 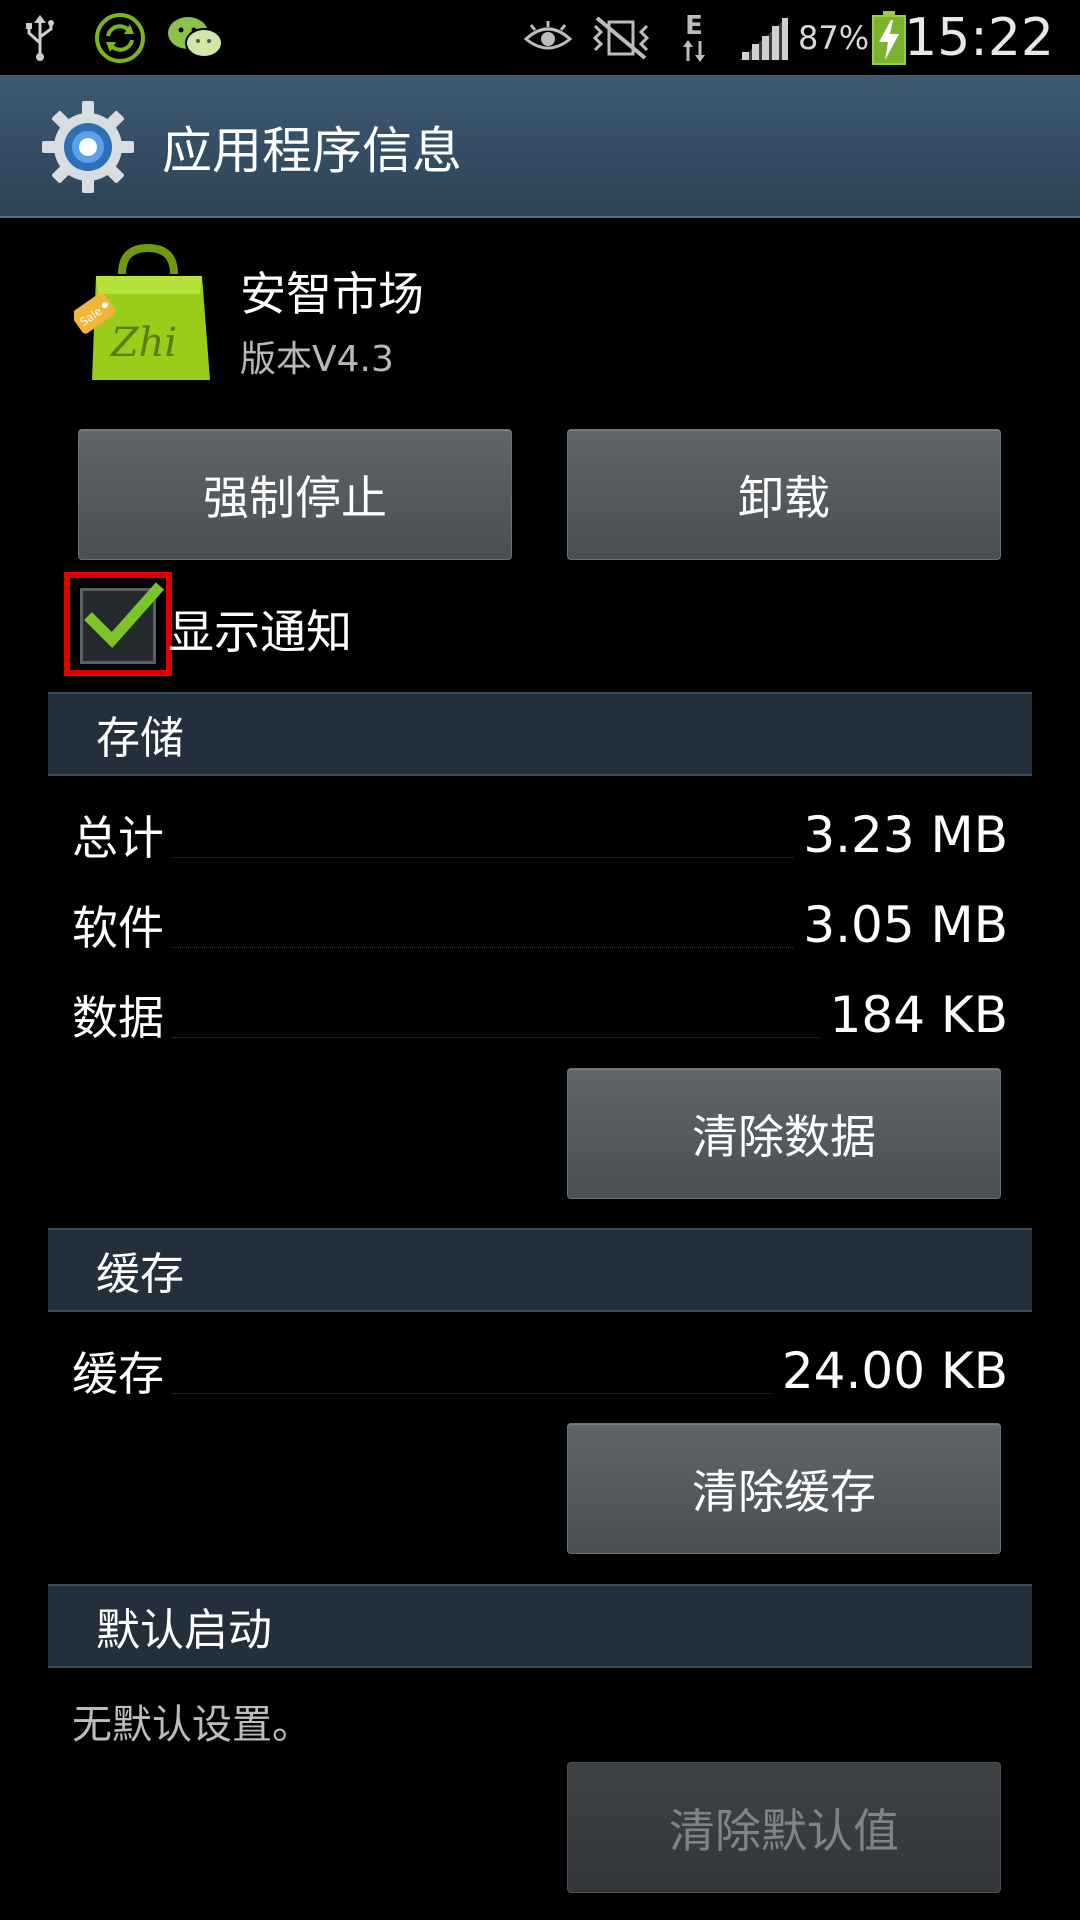 What do you see at coordinates (118, 1374) in the screenshot?
I see `row-label: 缓存` at bounding box center [118, 1374].